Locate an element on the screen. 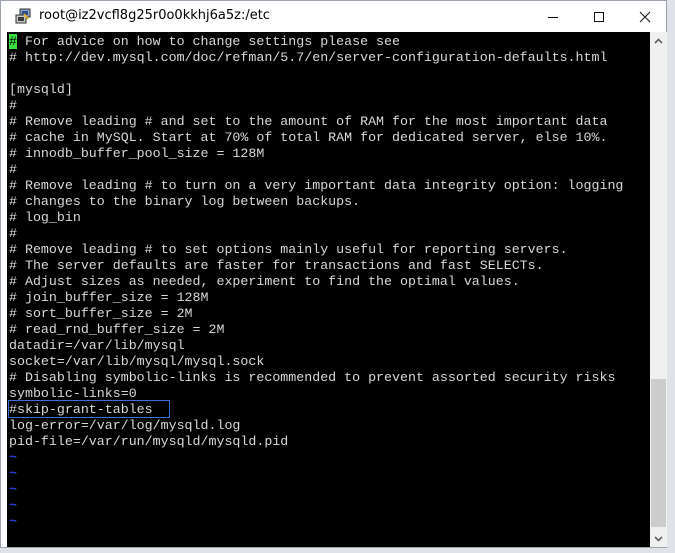  scroll-down-button is located at coordinates (658, 538).